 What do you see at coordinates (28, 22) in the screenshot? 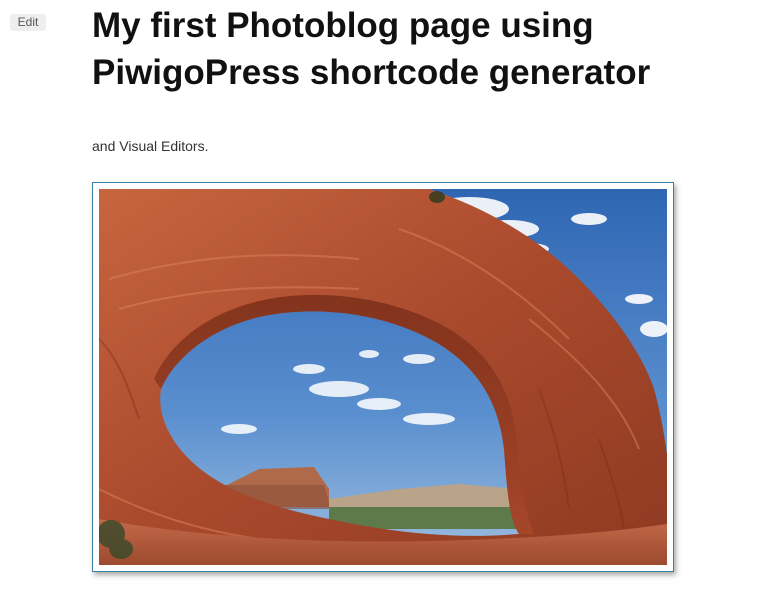
I see `edit-link: Edit` at bounding box center [28, 22].